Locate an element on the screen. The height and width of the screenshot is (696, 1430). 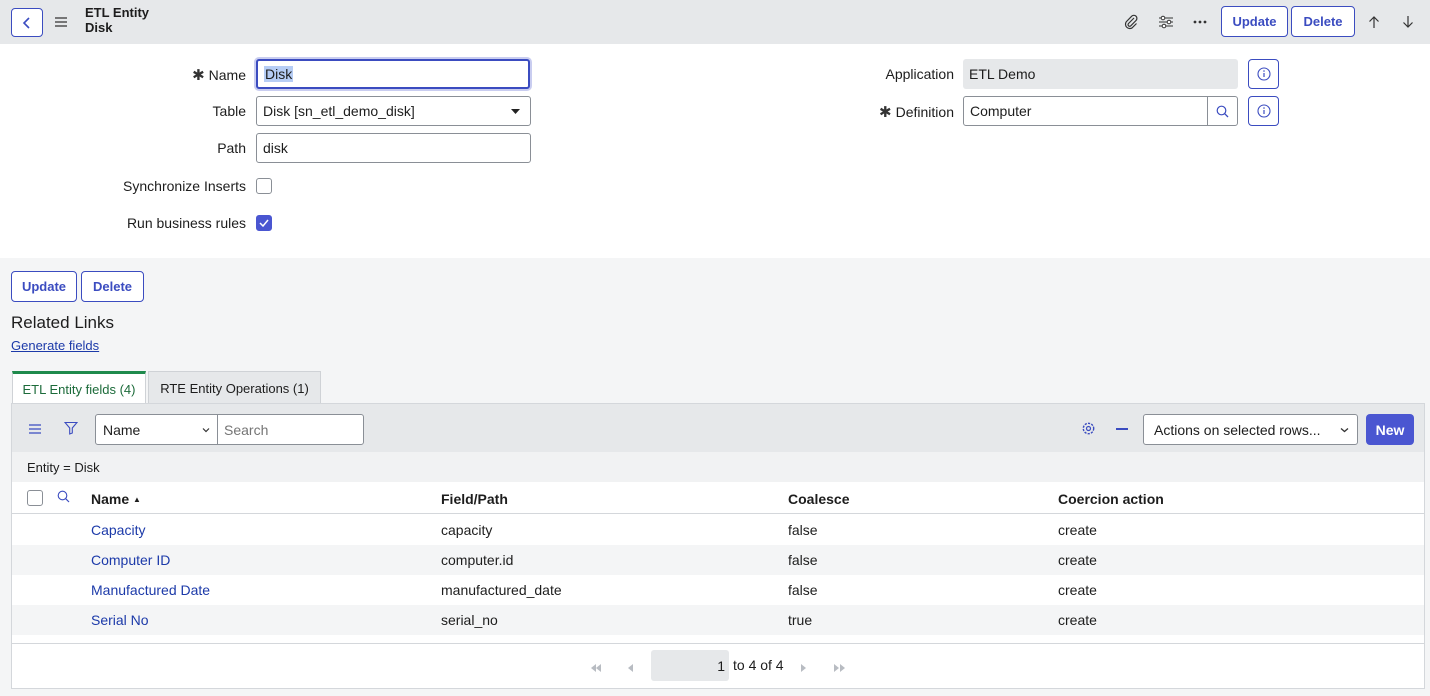
chevron-left-icon is located at coordinates (26, 22).